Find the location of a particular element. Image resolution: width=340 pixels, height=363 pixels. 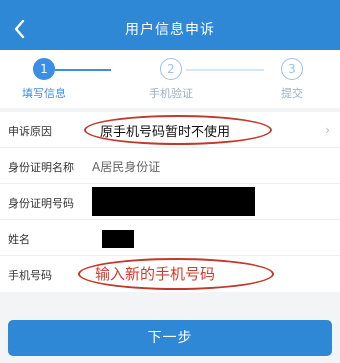

step-3: 3 提交 is located at coordinates (292, 79).